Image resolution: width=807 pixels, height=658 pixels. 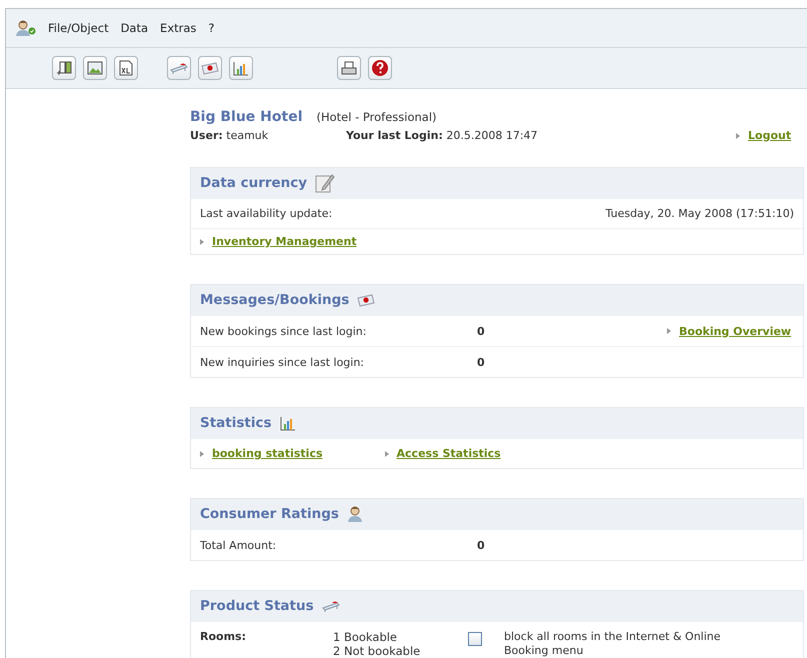 I want to click on field-label: Rooms:, so click(x=223, y=636).